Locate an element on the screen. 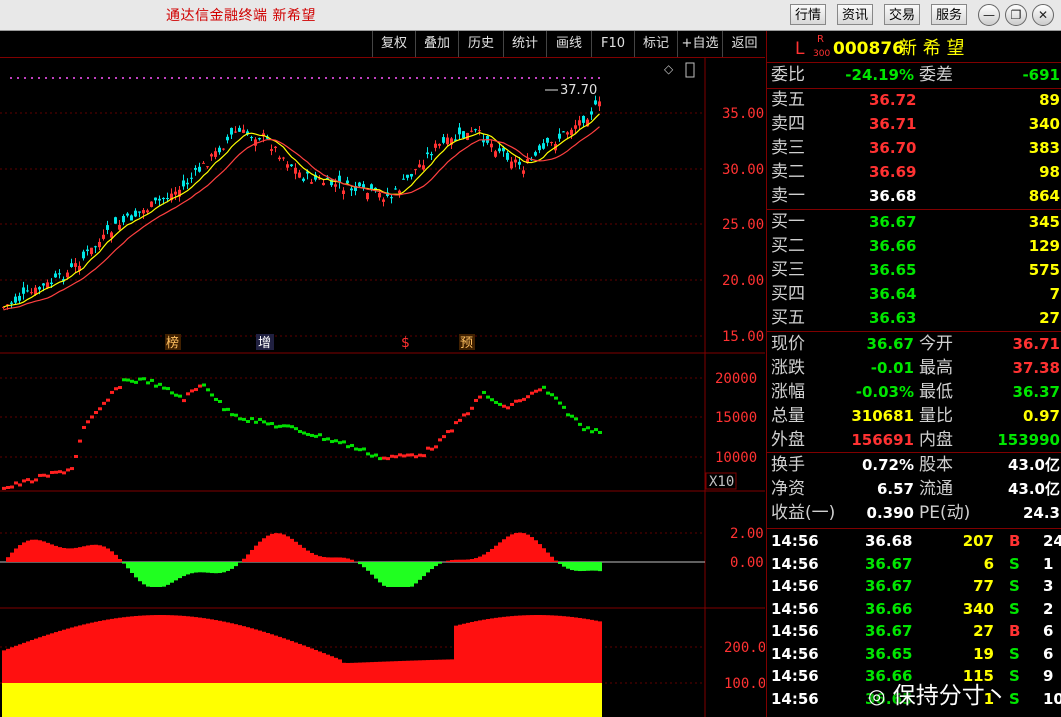 This screenshot has height=717, width=1061. trade-button: 交易 is located at coordinates (902, 14).